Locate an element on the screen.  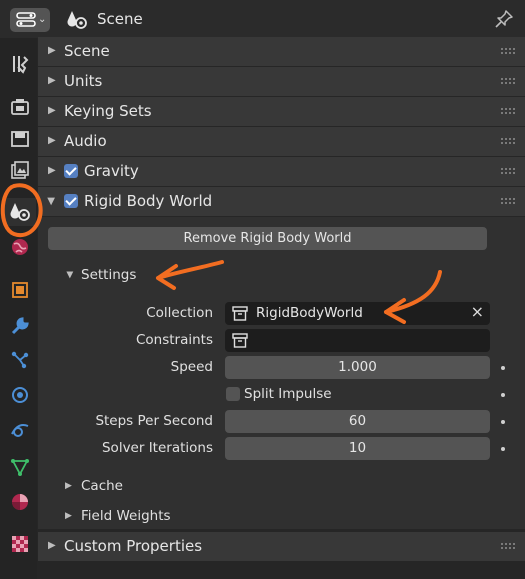
data-icon is located at coordinates (19, 467).